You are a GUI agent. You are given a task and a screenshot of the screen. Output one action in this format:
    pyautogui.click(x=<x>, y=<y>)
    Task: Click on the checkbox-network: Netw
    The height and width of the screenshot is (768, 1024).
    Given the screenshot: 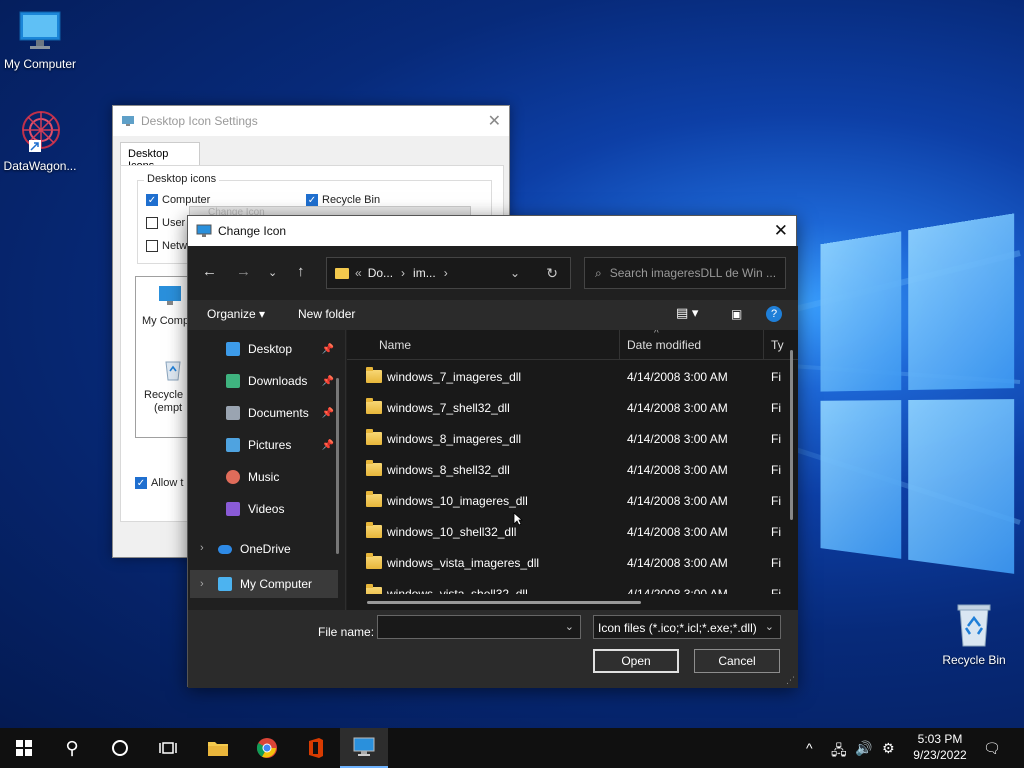 What is the action you would take?
    pyautogui.click(x=166, y=246)
    